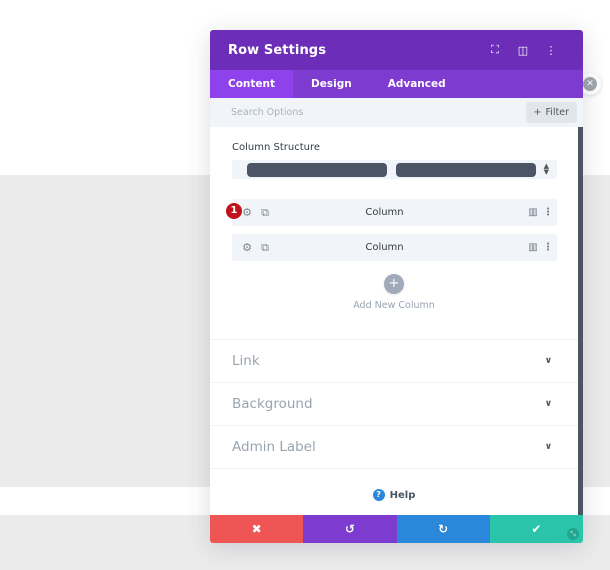 The width and height of the screenshot is (610, 570). Describe the element at coordinates (394, 468) in the screenshot. I see `divider` at that location.